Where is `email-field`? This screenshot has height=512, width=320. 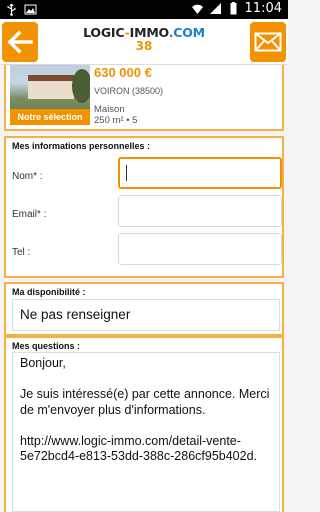 email-field is located at coordinates (200, 211).